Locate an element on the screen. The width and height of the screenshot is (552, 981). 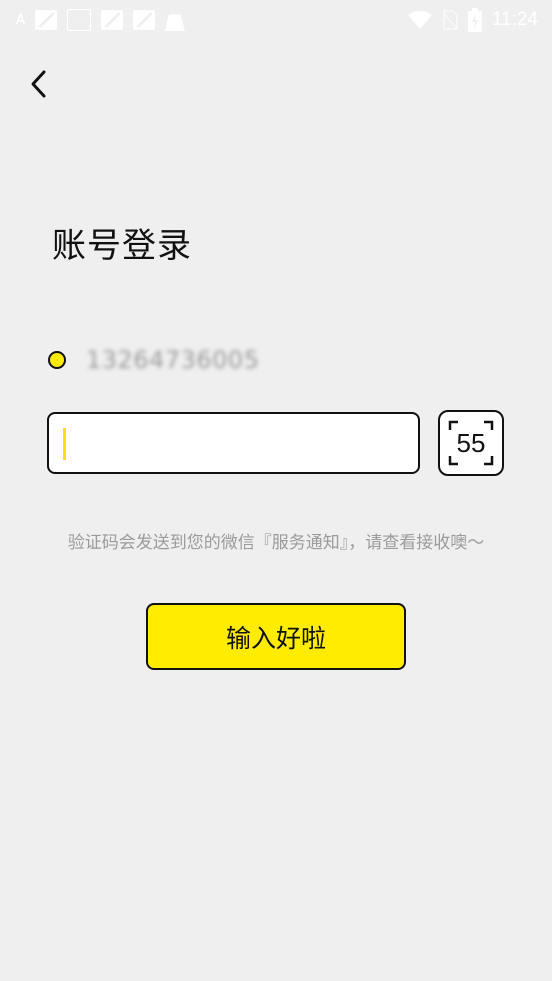
account-row: 13264736005 is located at coordinates (153, 360).